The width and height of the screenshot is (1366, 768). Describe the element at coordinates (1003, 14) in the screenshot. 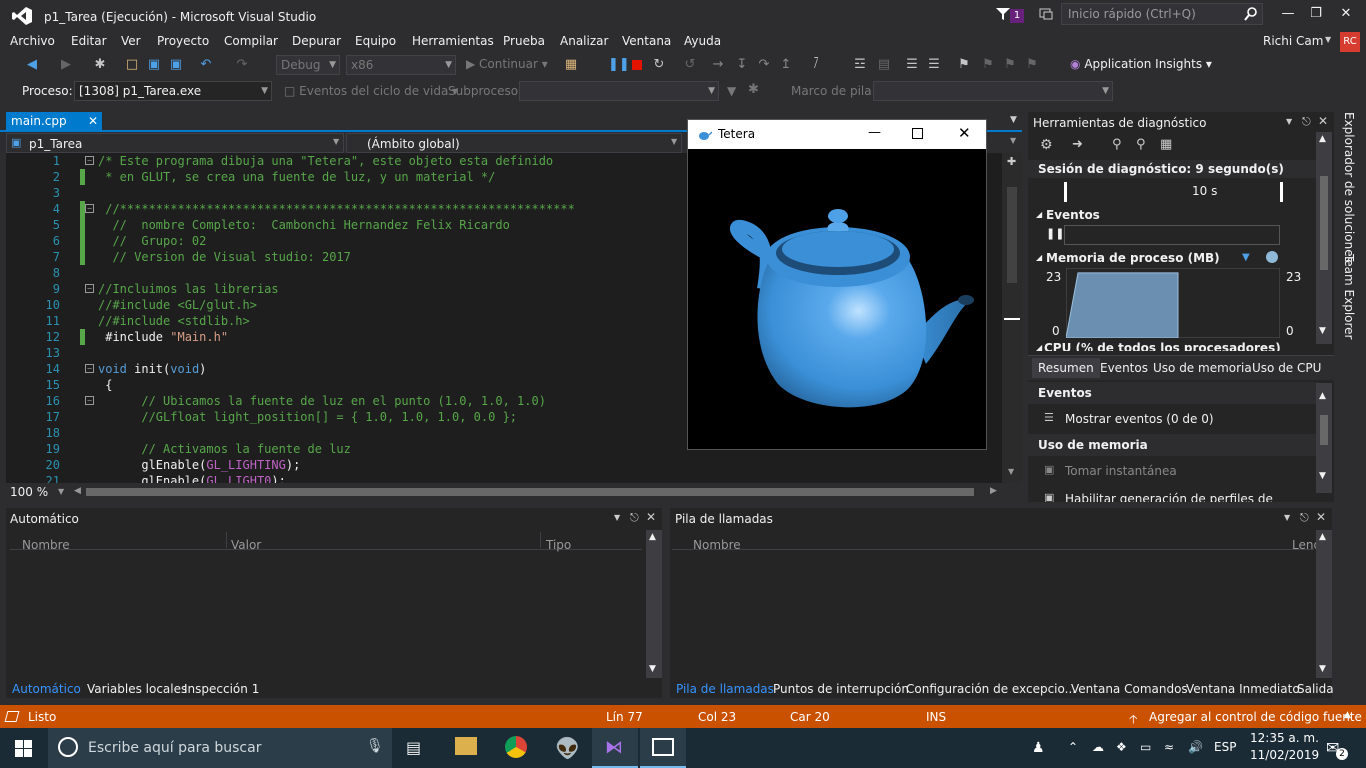

I see `filter-icon` at that location.